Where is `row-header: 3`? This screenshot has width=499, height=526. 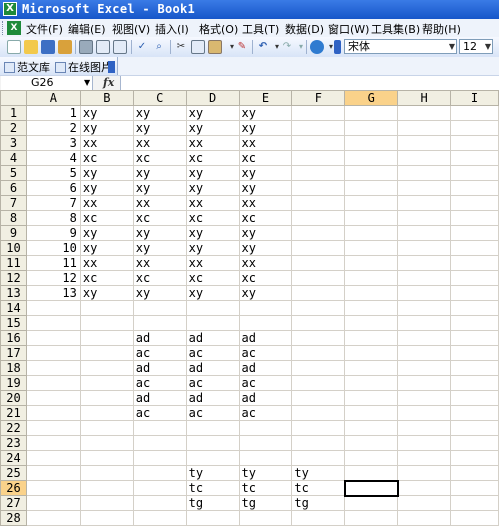 row-header: 3 is located at coordinates (13, 143).